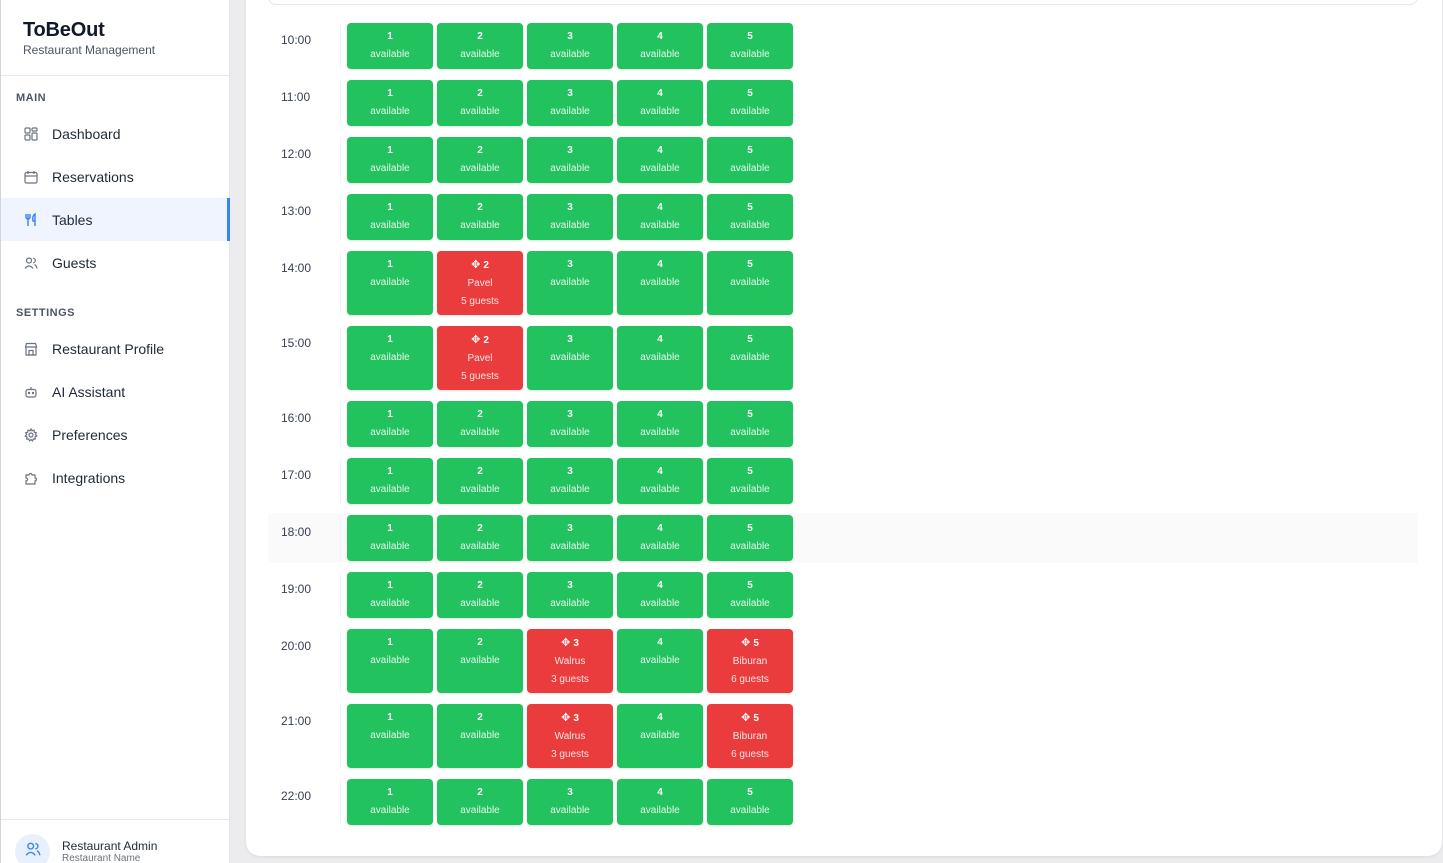 The image size is (1443, 863). Describe the element at coordinates (570, 150) in the screenshot. I see `table-number: 3` at that location.